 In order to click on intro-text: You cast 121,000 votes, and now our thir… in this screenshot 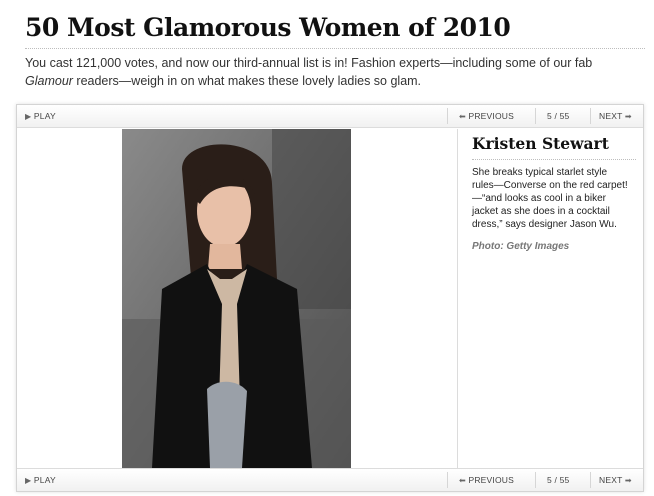, I will do `click(332, 72)`.